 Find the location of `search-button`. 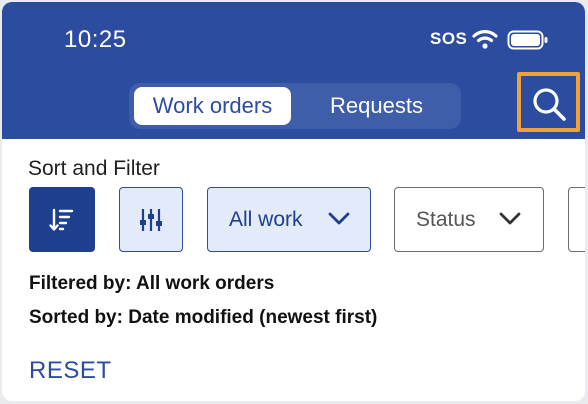

search-button is located at coordinates (548, 102).